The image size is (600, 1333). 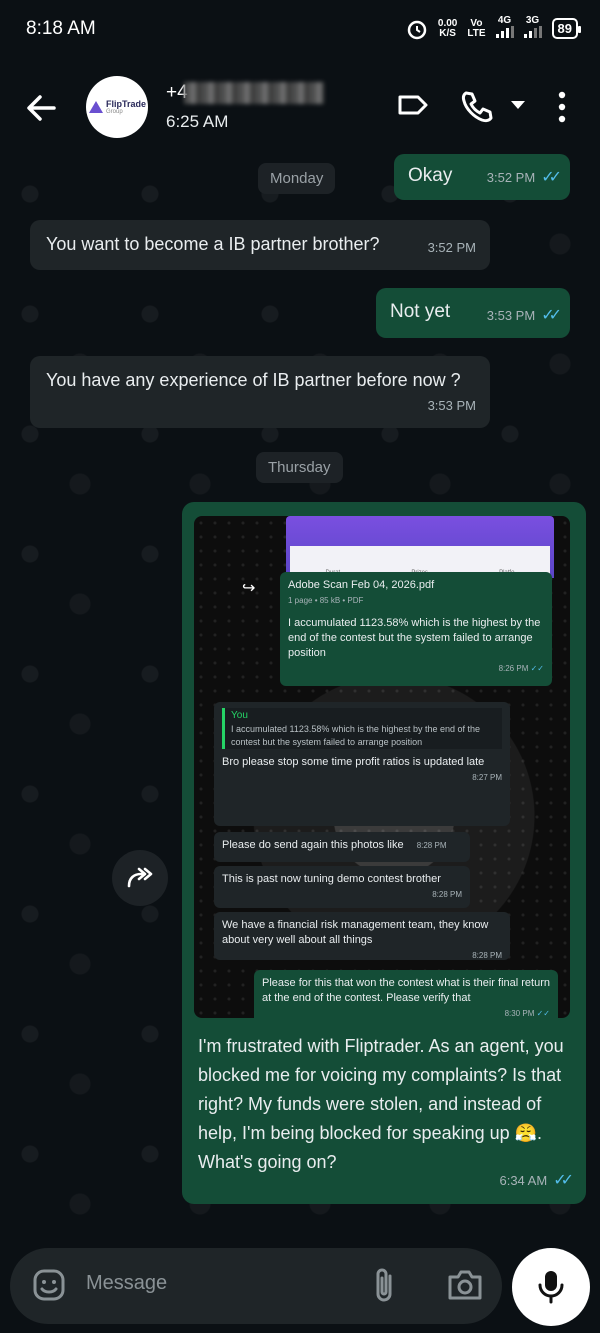 I want to click on message-meta: 6:34 AM ✓✓, so click(x=536, y=1180).